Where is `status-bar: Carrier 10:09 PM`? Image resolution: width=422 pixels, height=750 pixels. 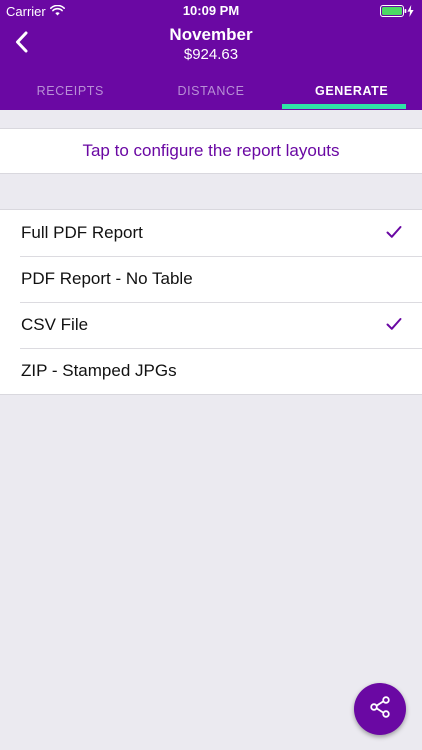
status-bar: Carrier 10:09 PM is located at coordinates (211, 11).